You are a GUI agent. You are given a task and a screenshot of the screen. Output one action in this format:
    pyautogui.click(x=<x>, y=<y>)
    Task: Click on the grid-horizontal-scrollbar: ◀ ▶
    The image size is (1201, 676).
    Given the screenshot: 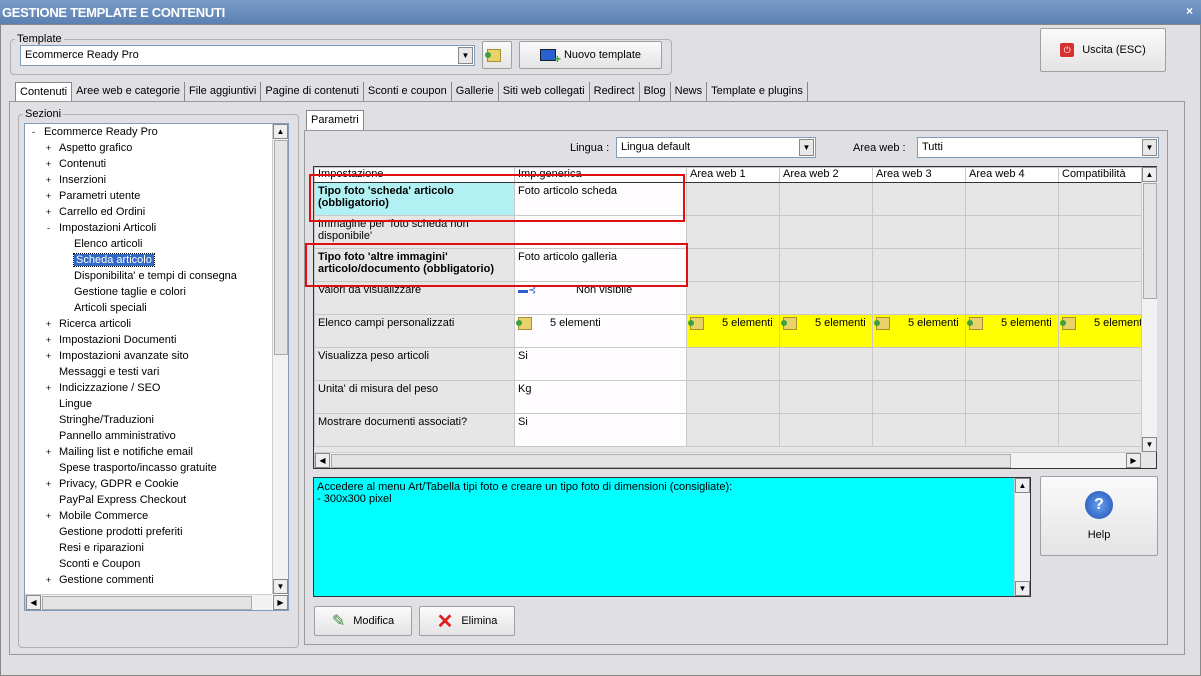 What is the action you would take?
    pyautogui.click(x=727, y=460)
    